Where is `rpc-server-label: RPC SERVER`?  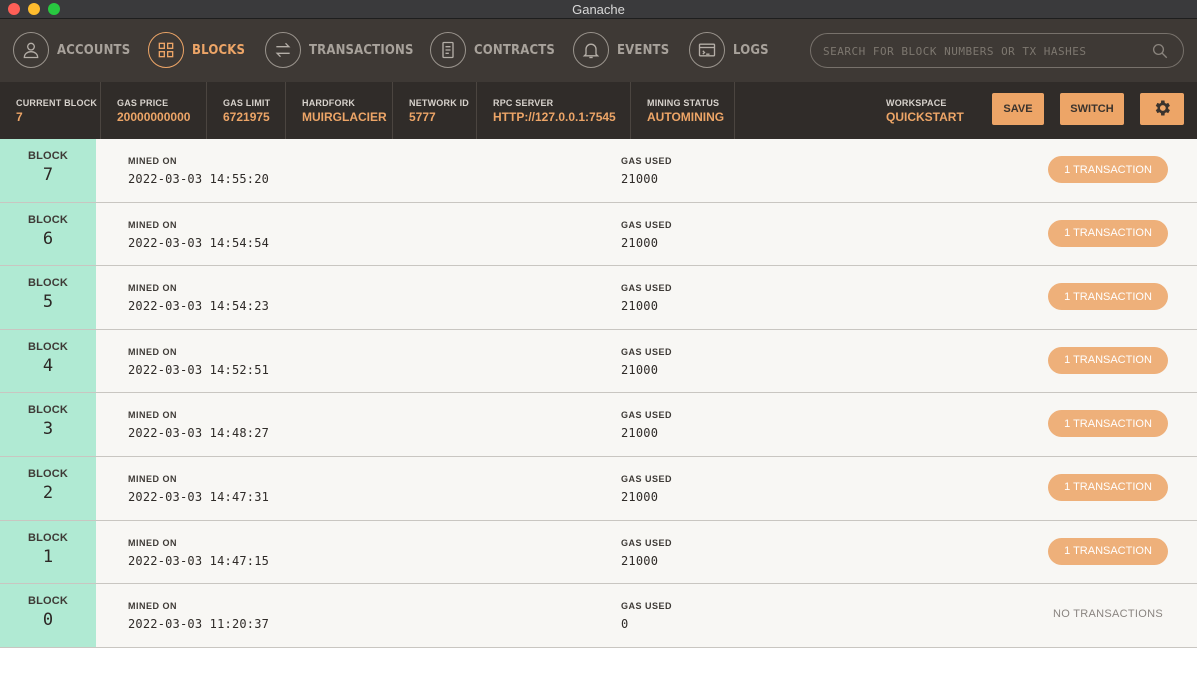 rpc-server-label: RPC SERVER is located at coordinates (523, 103).